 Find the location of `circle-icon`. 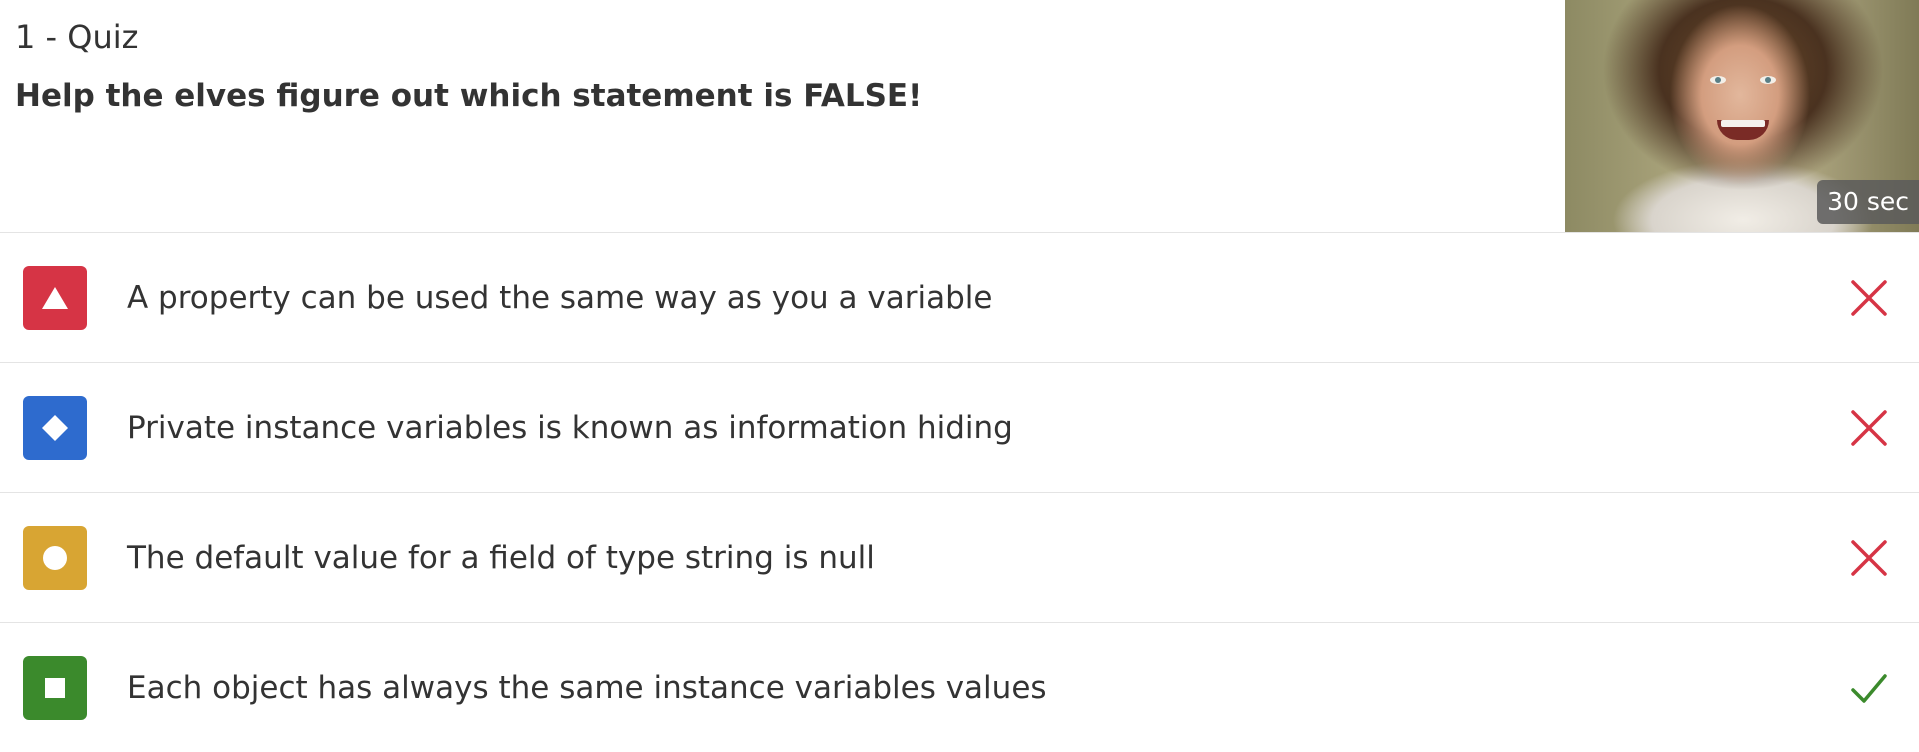

circle-icon is located at coordinates (55, 558).